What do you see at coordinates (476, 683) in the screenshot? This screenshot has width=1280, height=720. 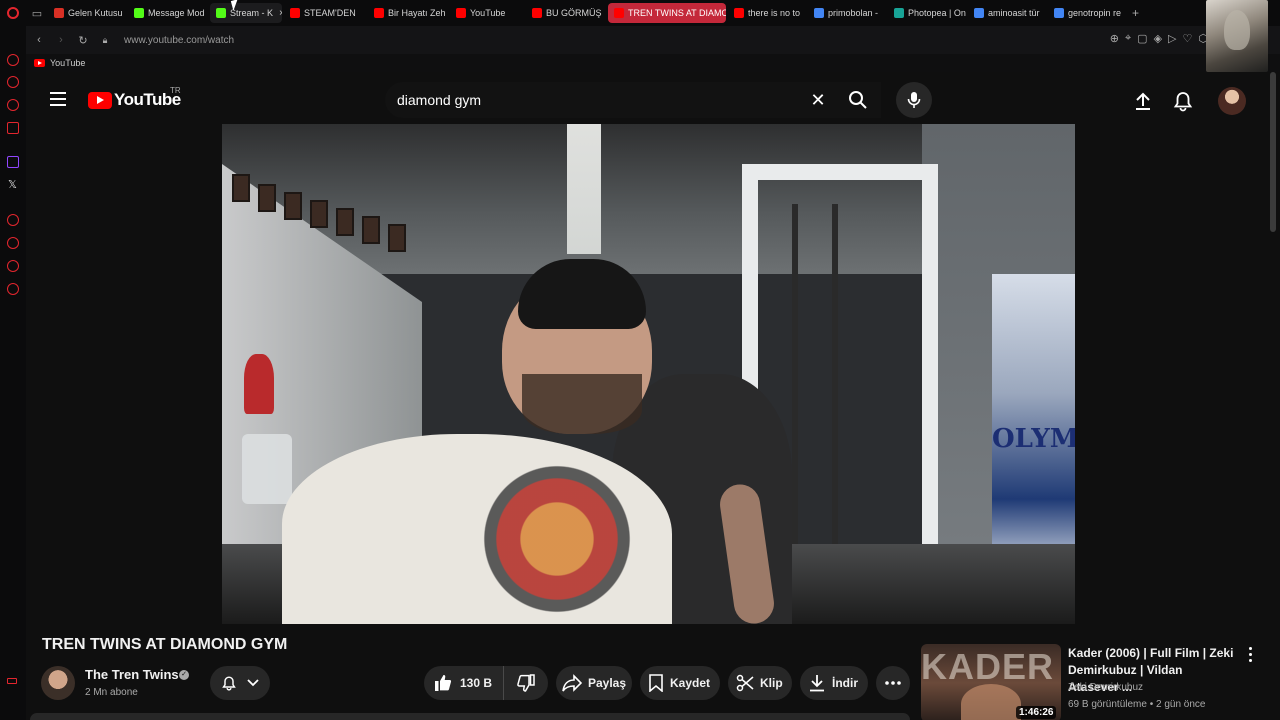 I see `like-count: 130 B` at bounding box center [476, 683].